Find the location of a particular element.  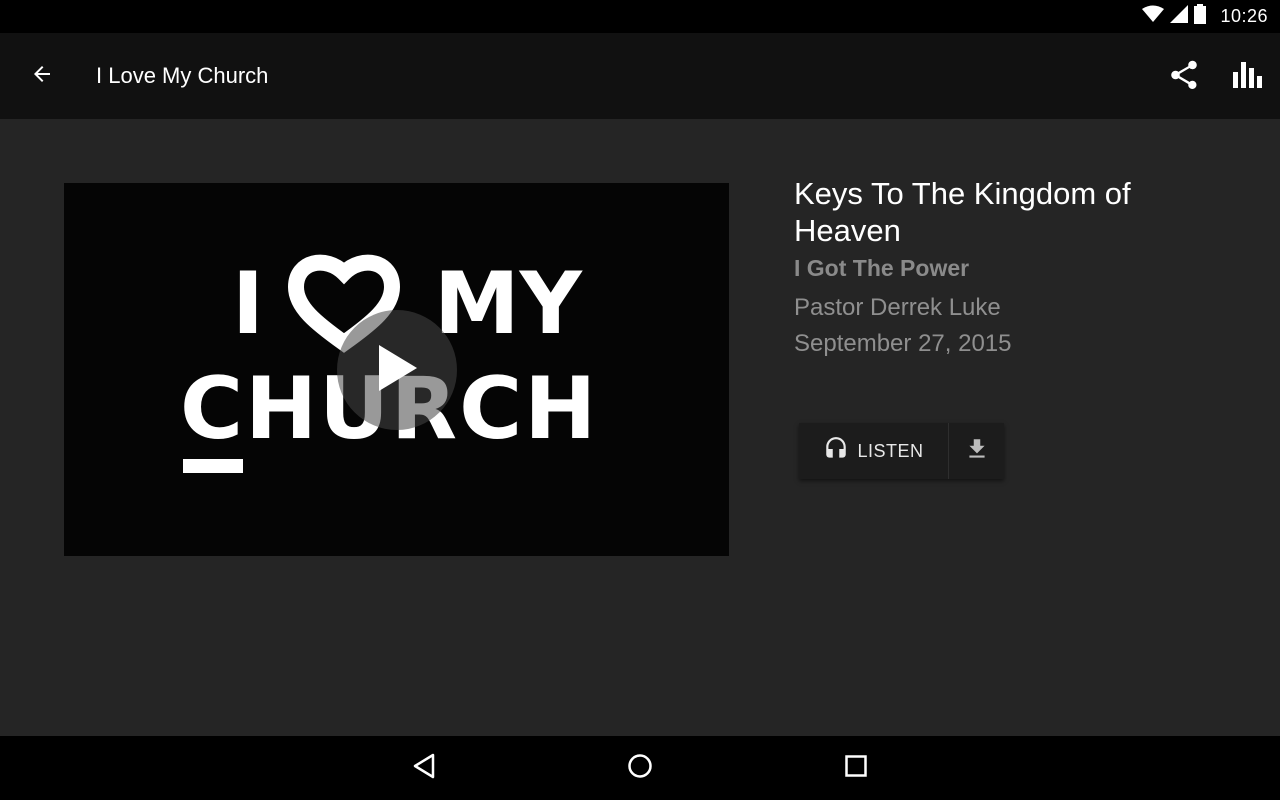

headphones-icon is located at coordinates (836, 451).